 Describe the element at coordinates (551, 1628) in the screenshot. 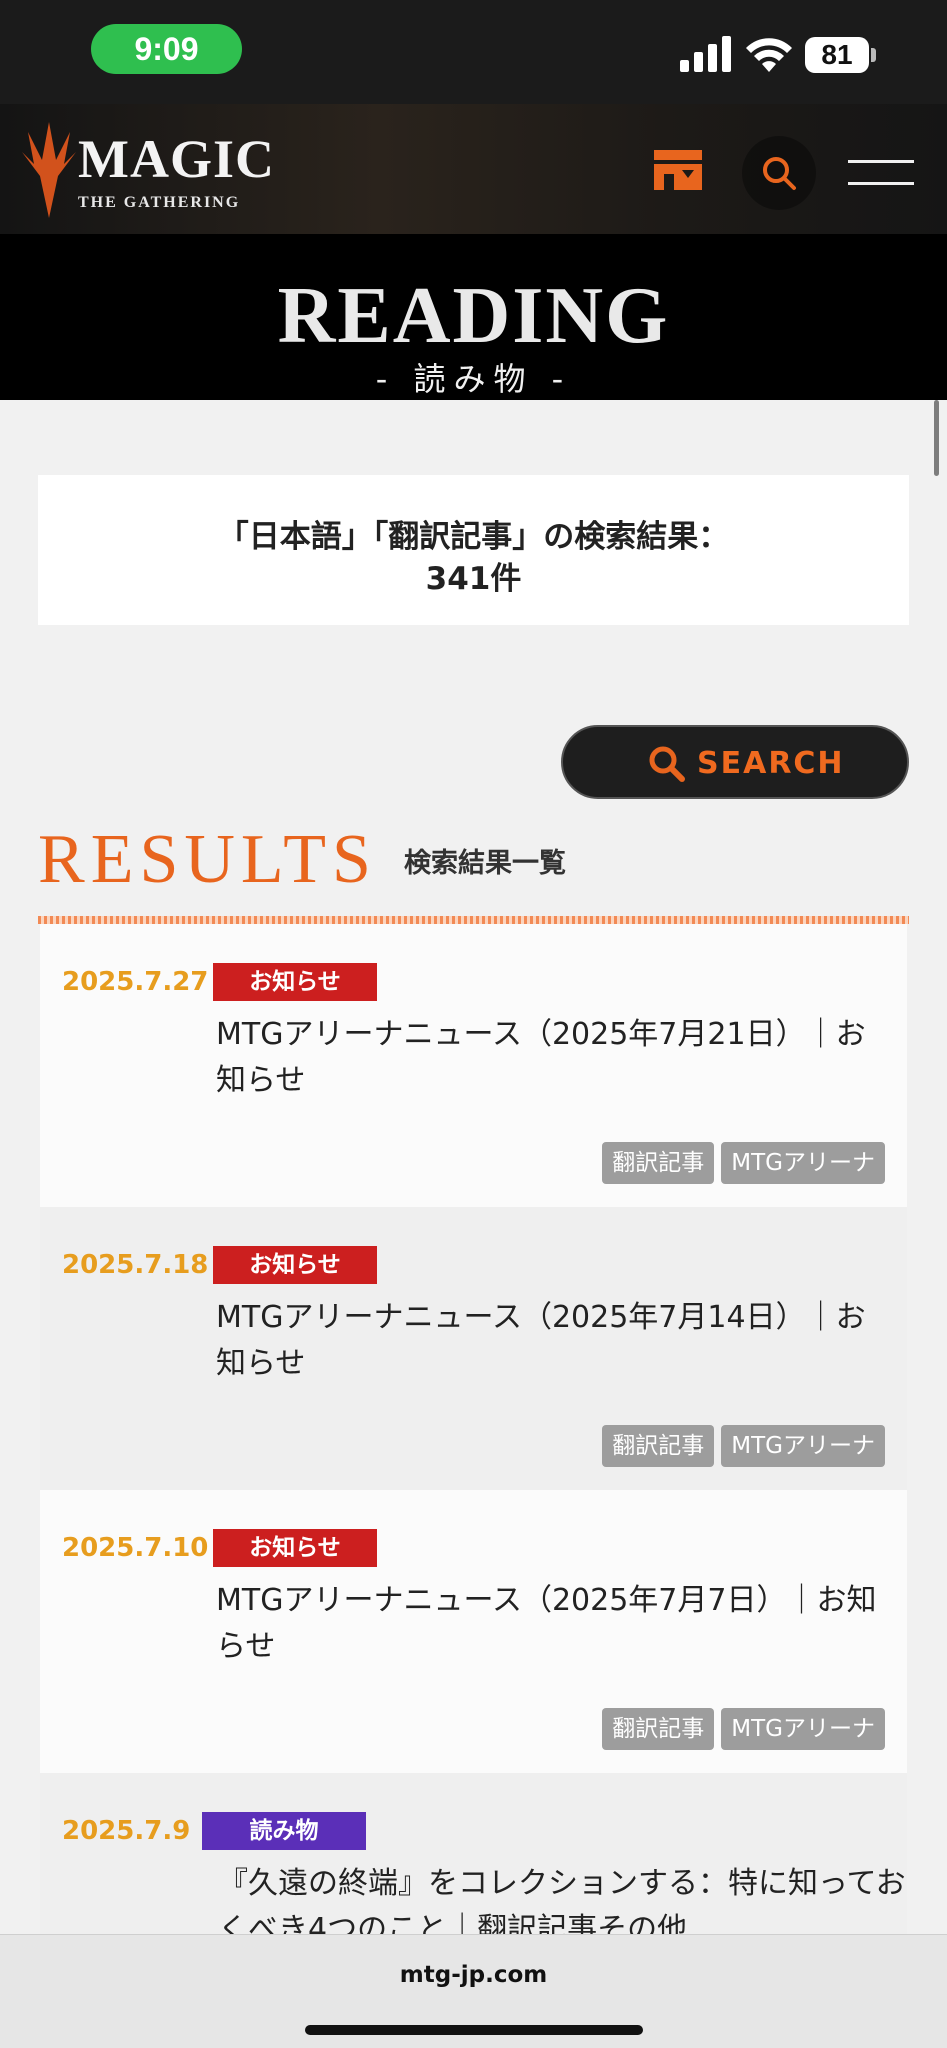

I see `result-title: MTGアリーナニュース（2025年7月7日）｜お知らせ` at that location.